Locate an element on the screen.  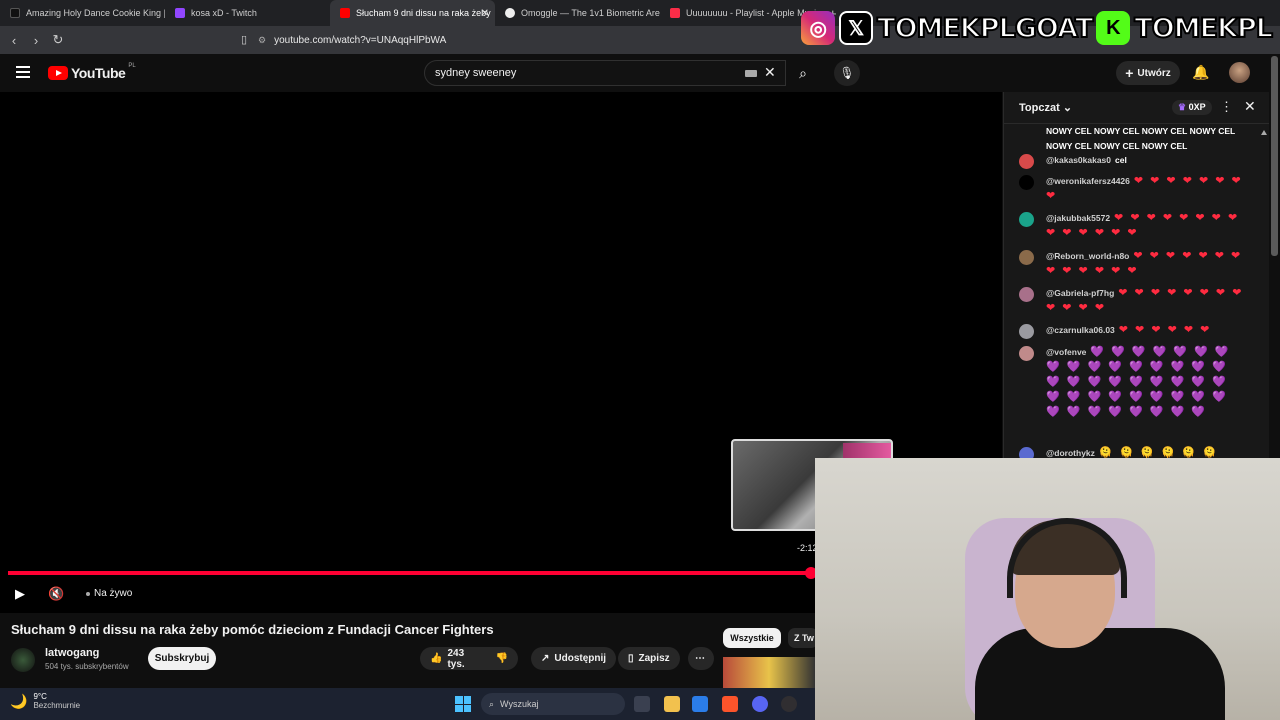
xp-badge: ♛ 0XP is located at coordinates (1192, 107).